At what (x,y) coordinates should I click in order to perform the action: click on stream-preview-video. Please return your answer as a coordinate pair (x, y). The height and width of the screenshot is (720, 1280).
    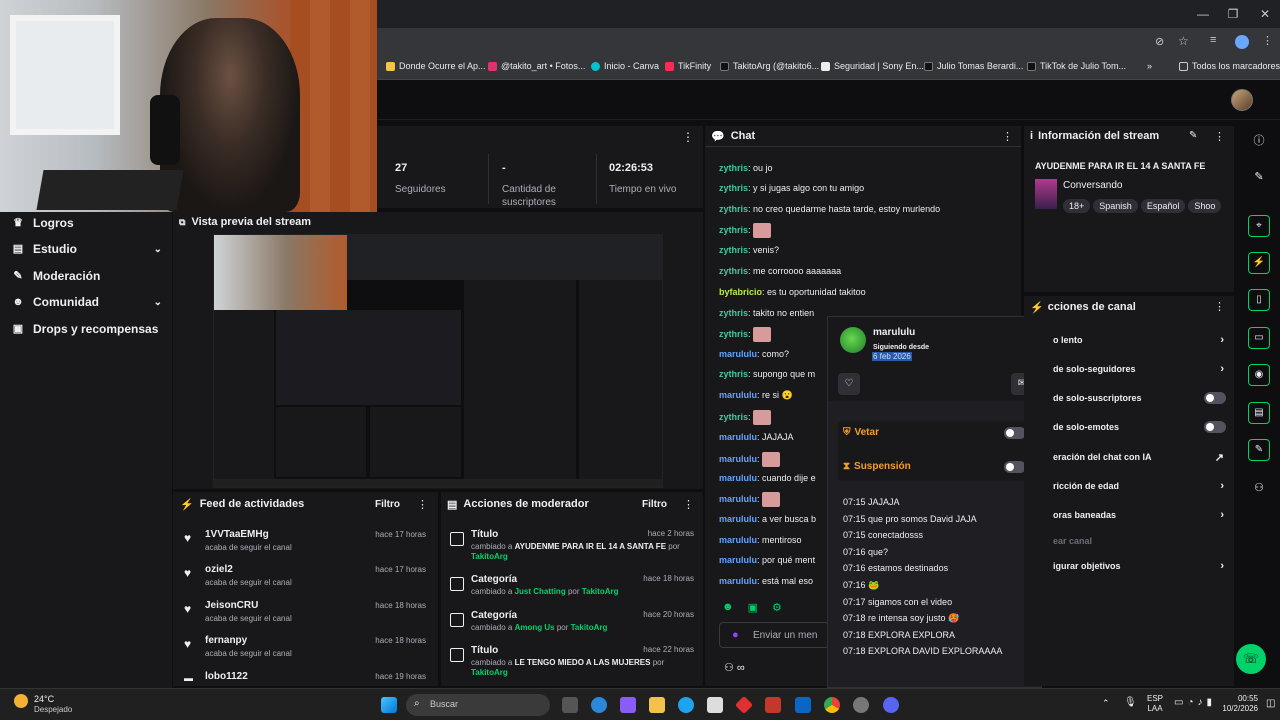
    Looking at the image, I should click on (438, 361).